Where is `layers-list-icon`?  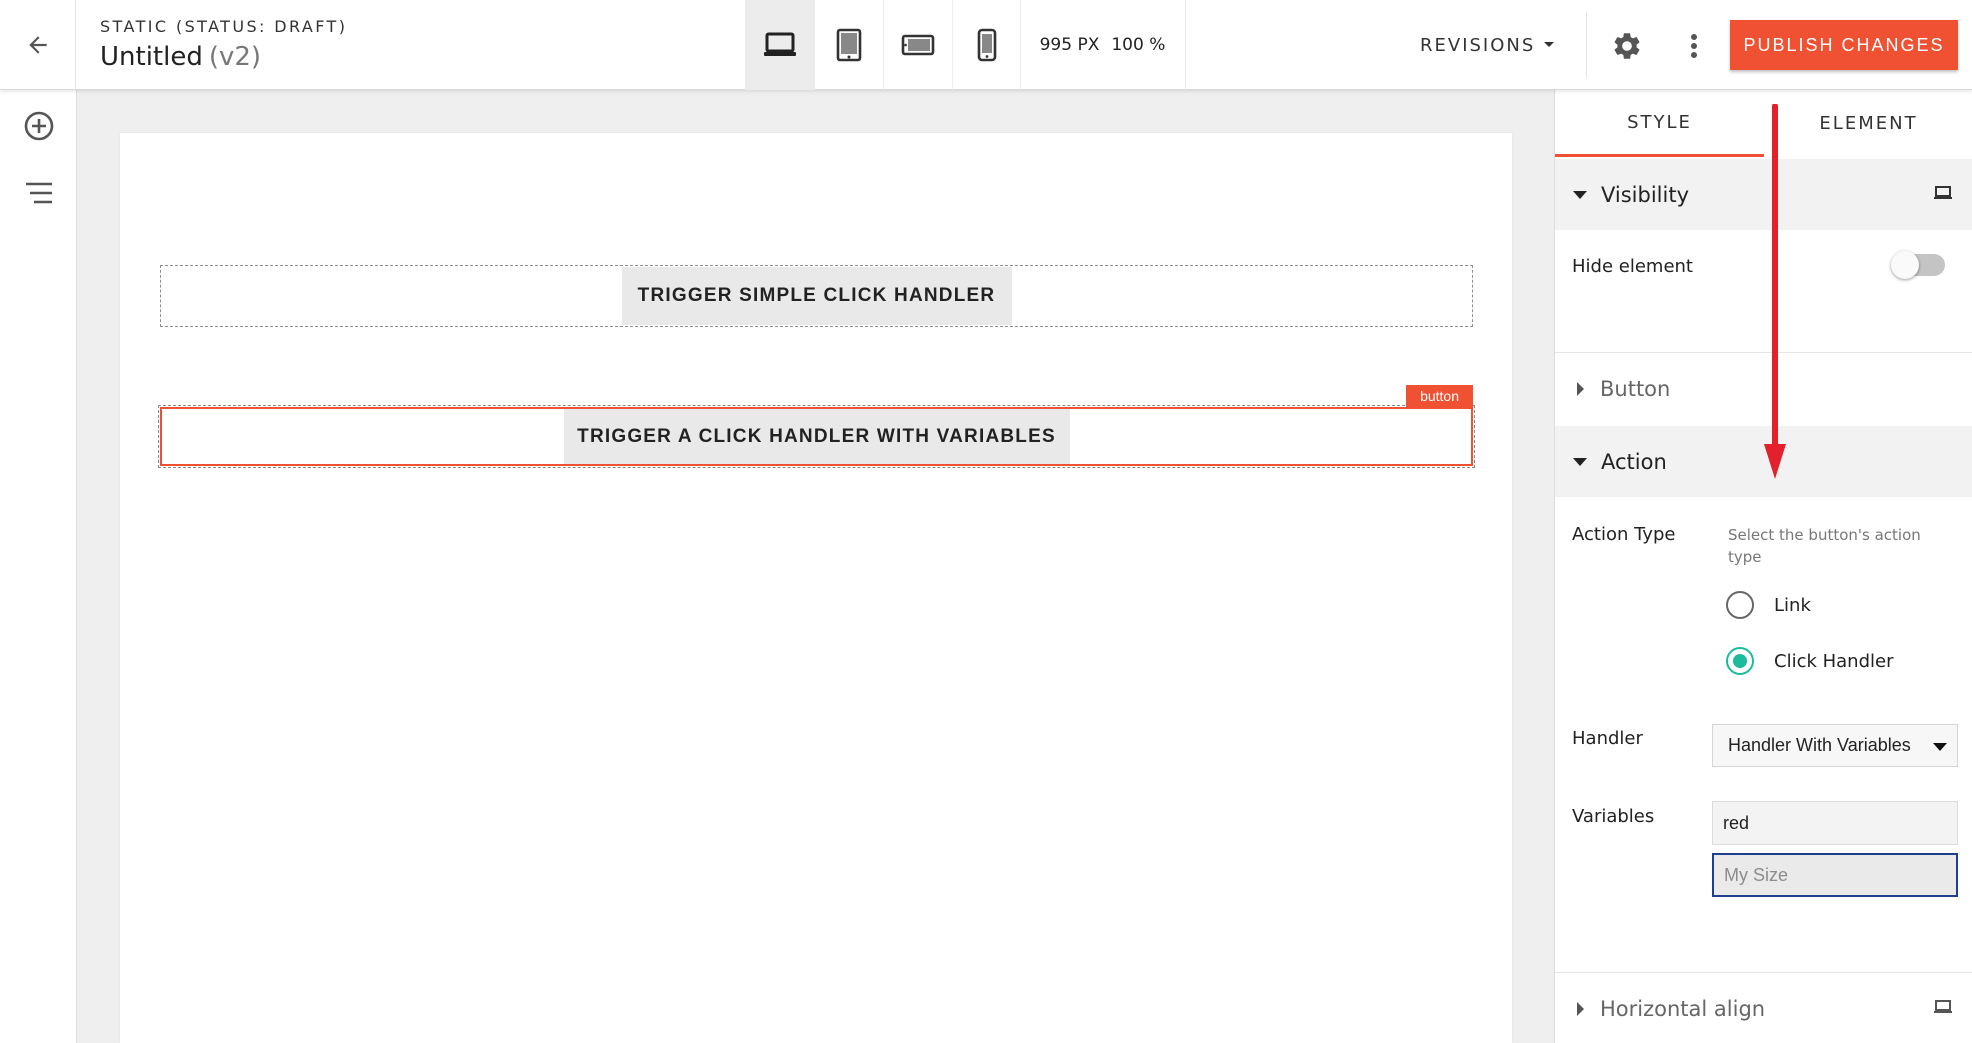 layers-list-icon is located at coordinates (39, 193).